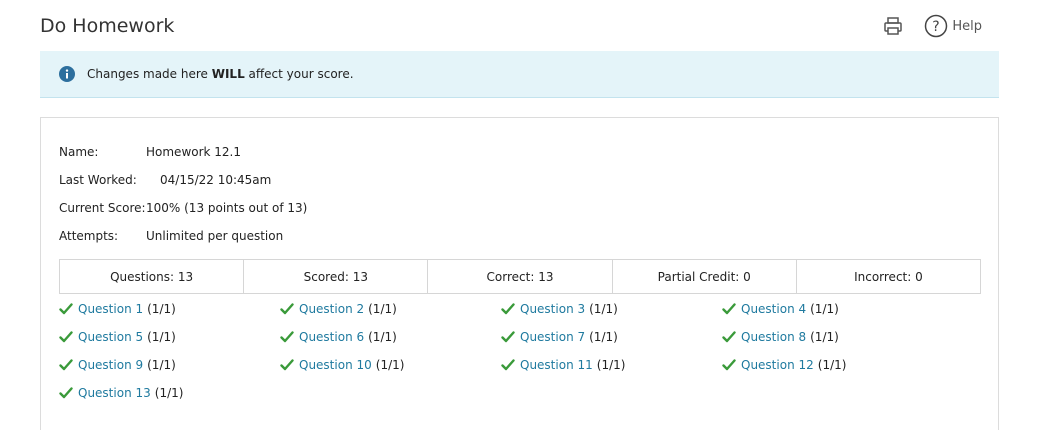  Describe the element at coordinates (893, 26) in the screenshot. I see `printer-icon` at that location.